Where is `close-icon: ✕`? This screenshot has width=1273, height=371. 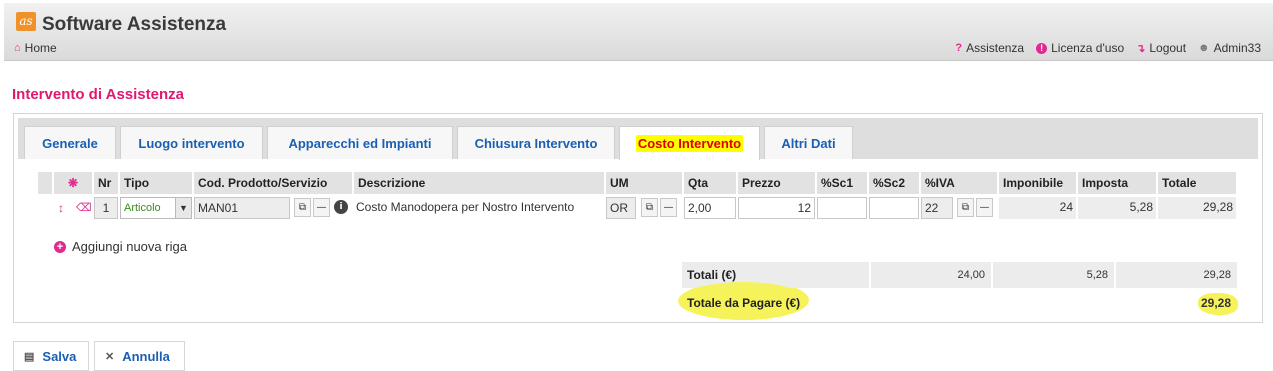 close-icon: ✕ is located at coordinates (110, 356).